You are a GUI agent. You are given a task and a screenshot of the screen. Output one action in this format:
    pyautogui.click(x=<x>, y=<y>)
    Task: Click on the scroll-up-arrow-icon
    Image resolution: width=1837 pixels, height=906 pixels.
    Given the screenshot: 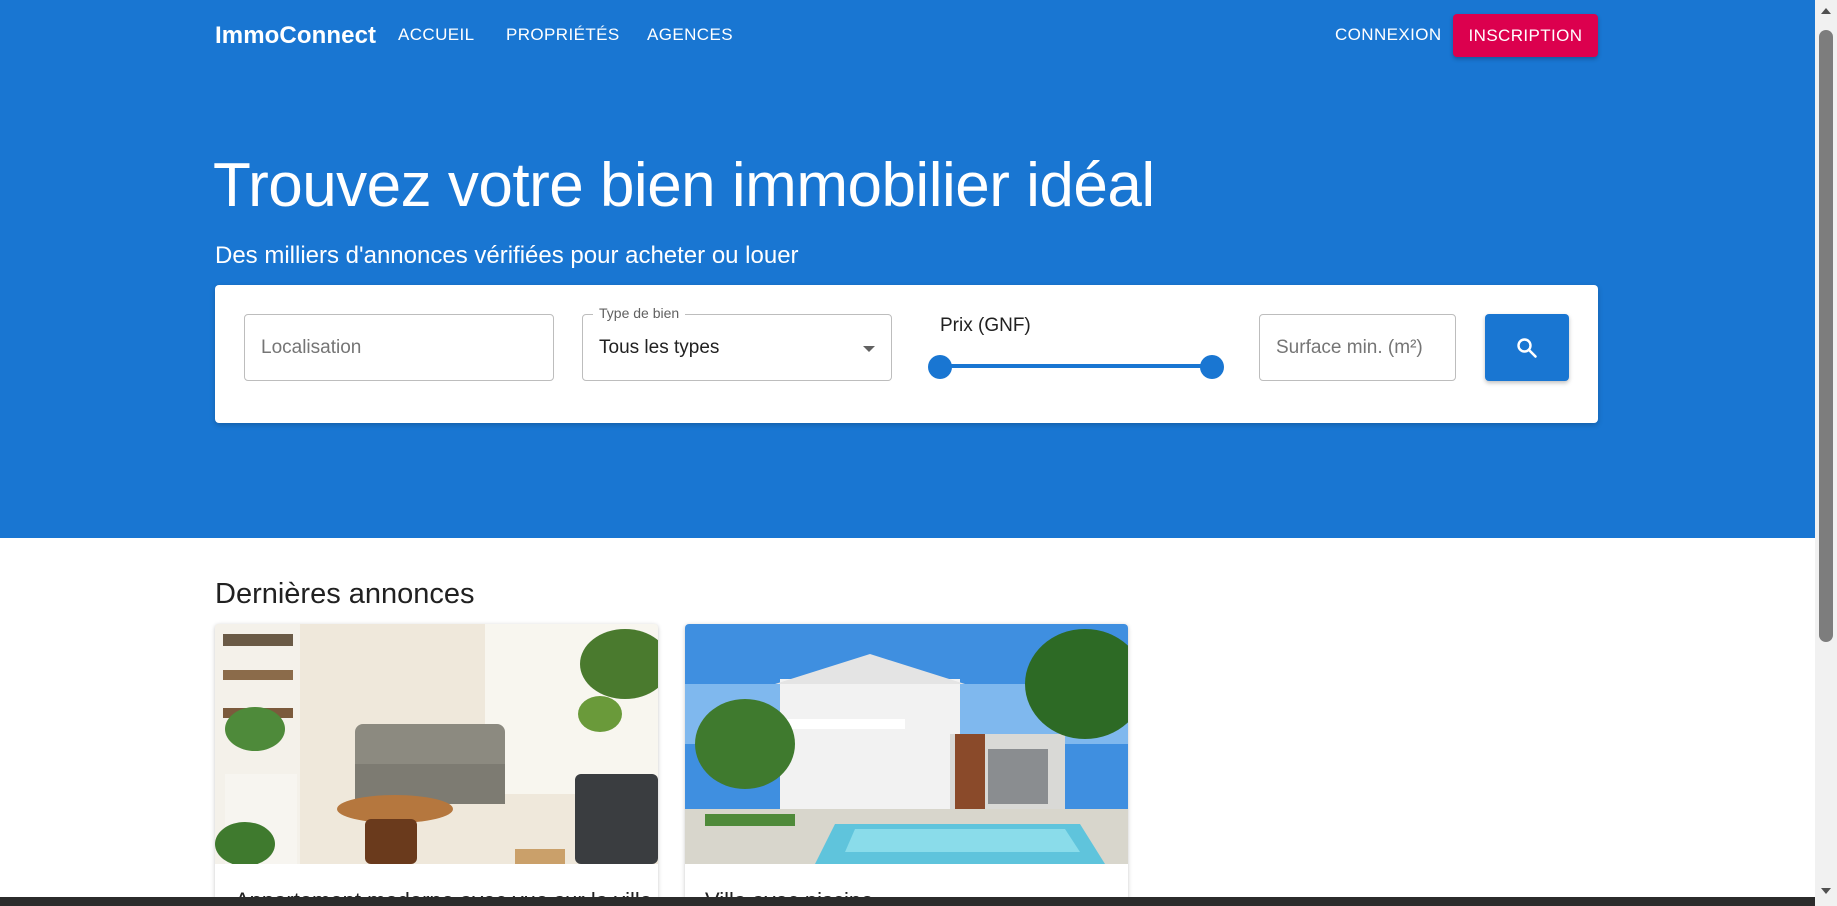 What is the action you would take?
    pyautogui.click(x=1826, y=11)
    